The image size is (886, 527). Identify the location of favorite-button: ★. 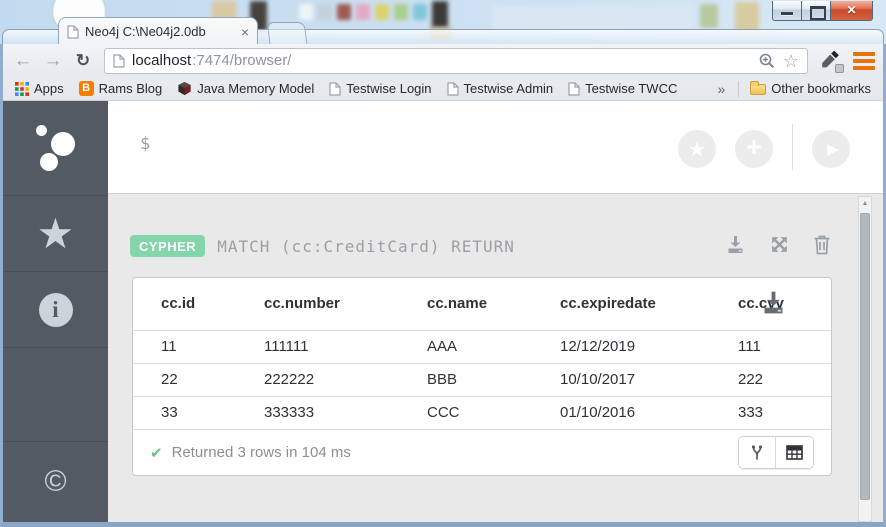
(697, 149).